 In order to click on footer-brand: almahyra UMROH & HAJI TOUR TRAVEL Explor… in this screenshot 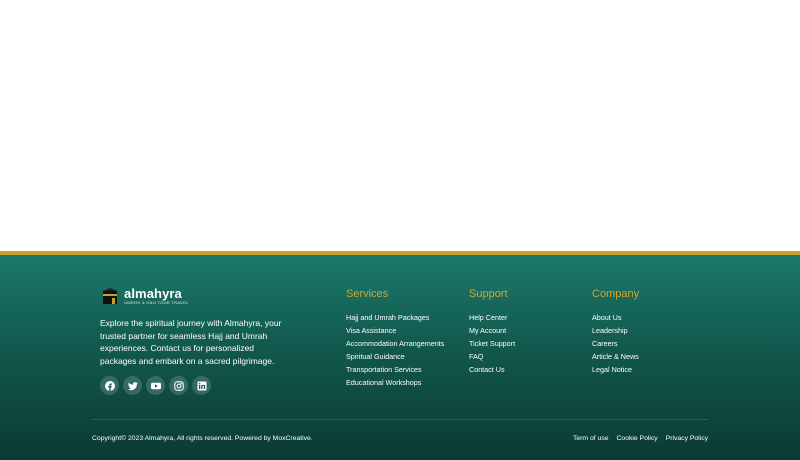, I will do `click(200, 340)`.